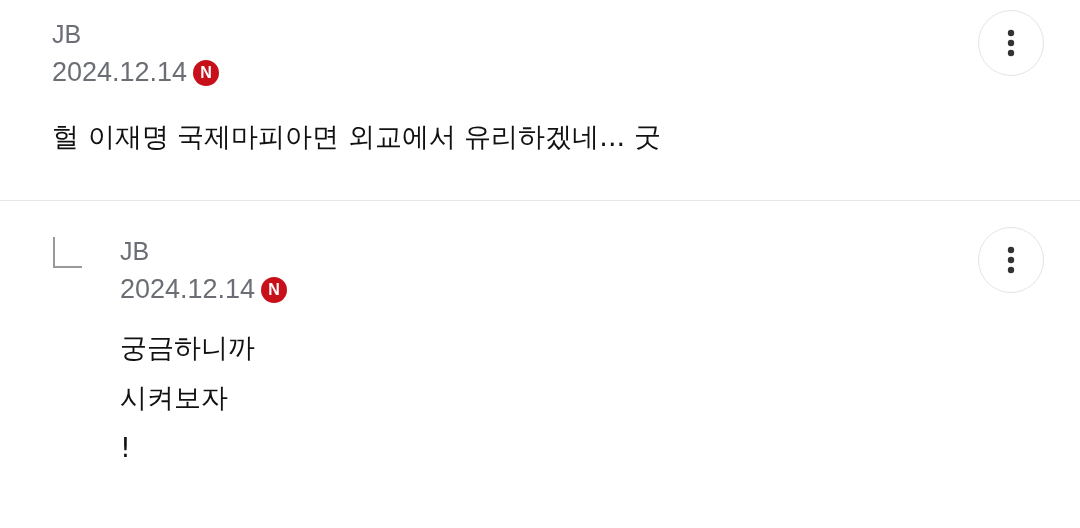 The image size is (1080, 528). Describe the element at coordinates (67, 253) in the screenshot. I see `reply-indent-icon` at that location.